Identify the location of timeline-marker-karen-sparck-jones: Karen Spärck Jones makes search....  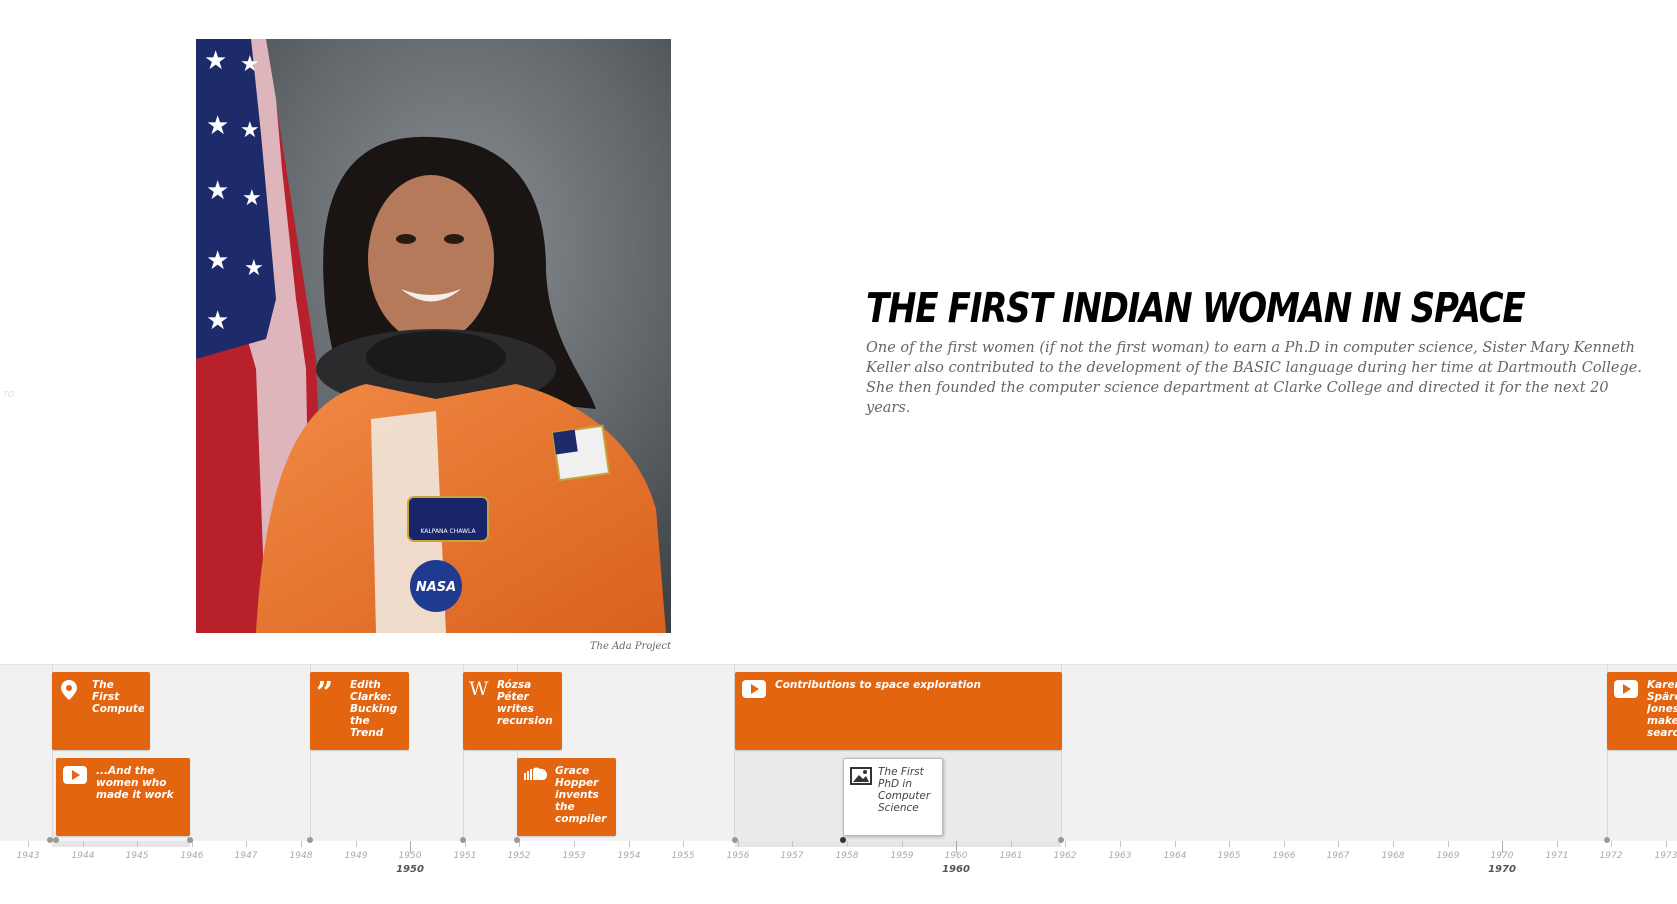
(1642, 711).